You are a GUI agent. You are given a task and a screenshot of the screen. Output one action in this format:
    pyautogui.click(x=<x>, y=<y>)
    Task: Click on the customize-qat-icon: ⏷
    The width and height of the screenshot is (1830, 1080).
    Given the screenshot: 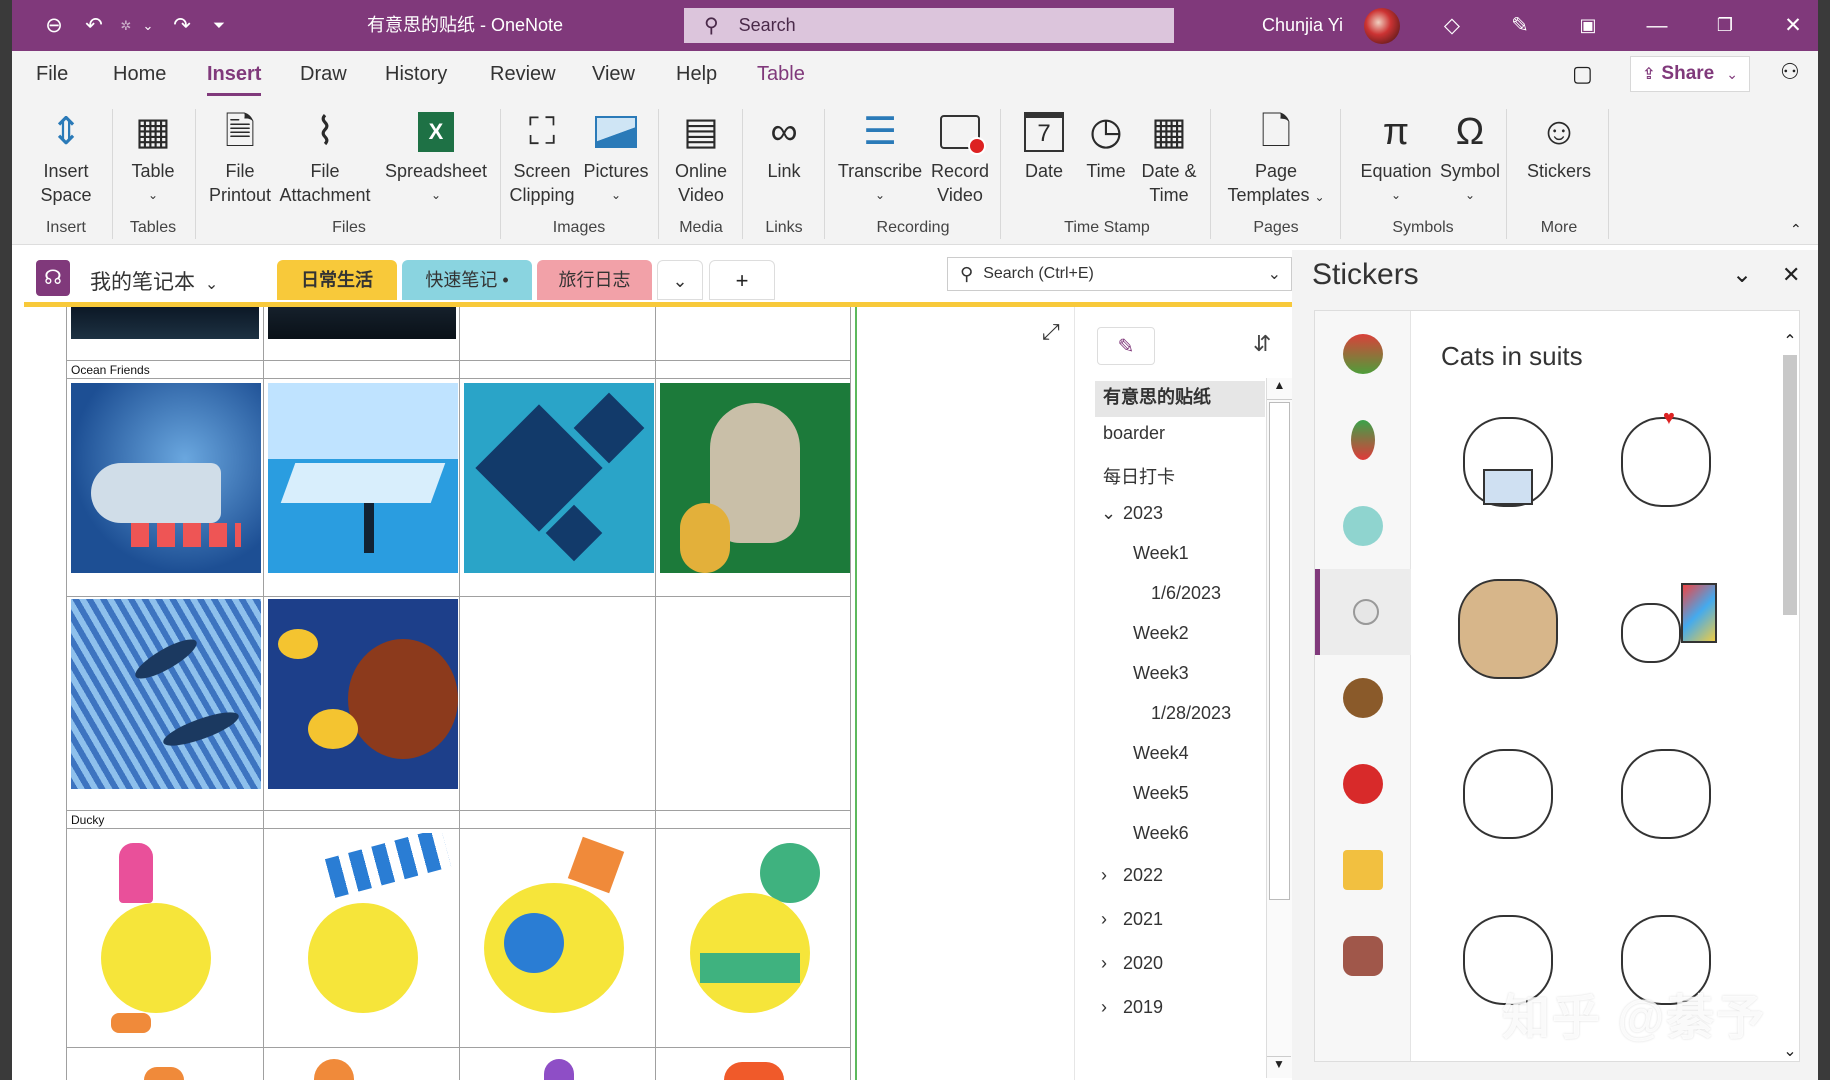 What is the action you would take?
    pyautogui.click(x=219, y=25)
    